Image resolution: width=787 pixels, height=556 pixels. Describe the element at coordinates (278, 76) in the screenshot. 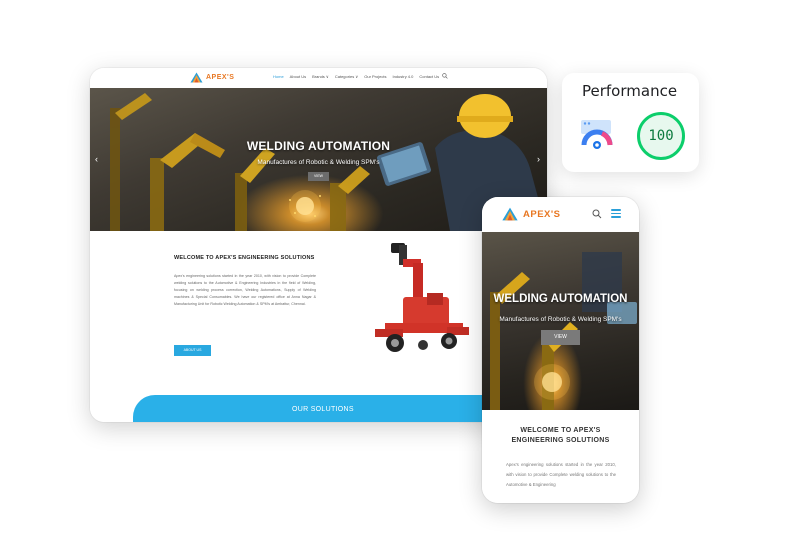

I see `nav-item-home: Home` at that location.